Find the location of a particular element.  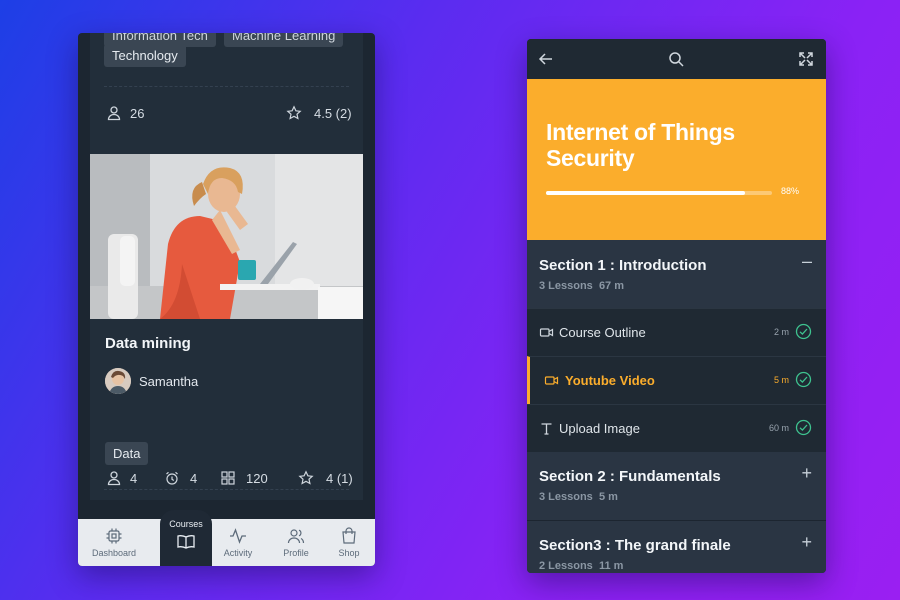

students-count: 26 is located at coordinates (137, 113).